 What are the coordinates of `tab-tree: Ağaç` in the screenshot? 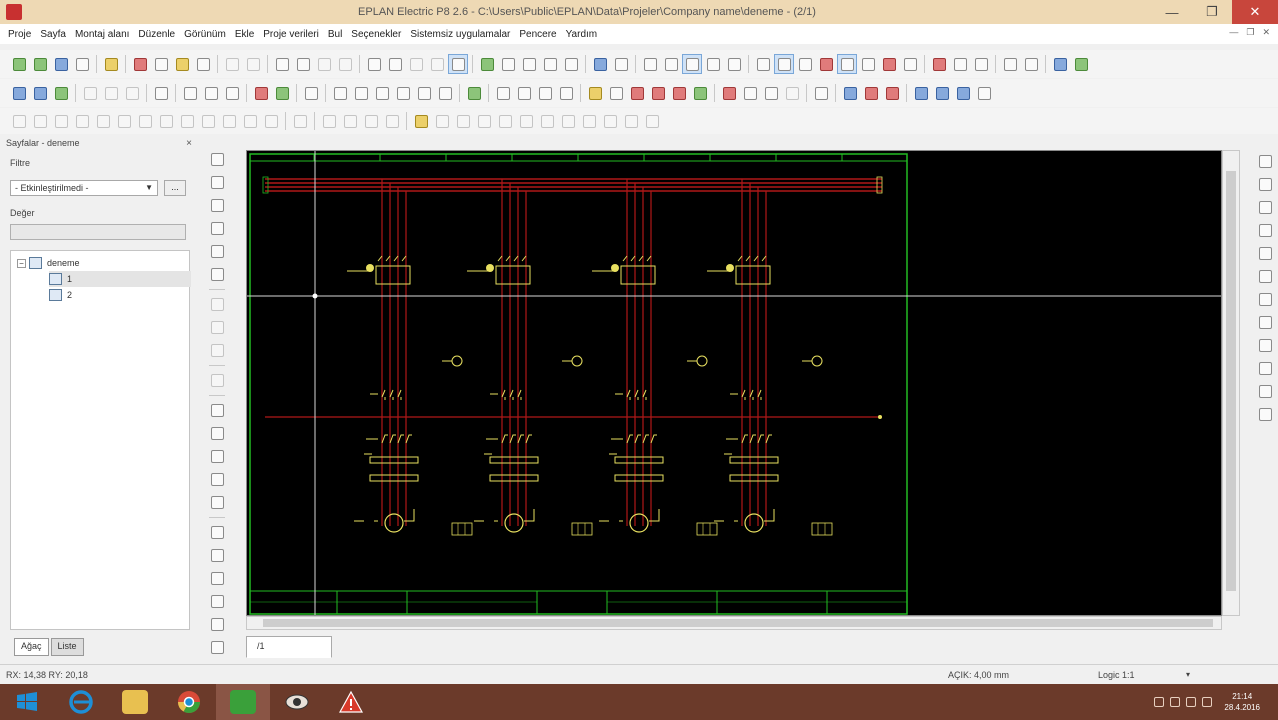 It's located at (31, 647).